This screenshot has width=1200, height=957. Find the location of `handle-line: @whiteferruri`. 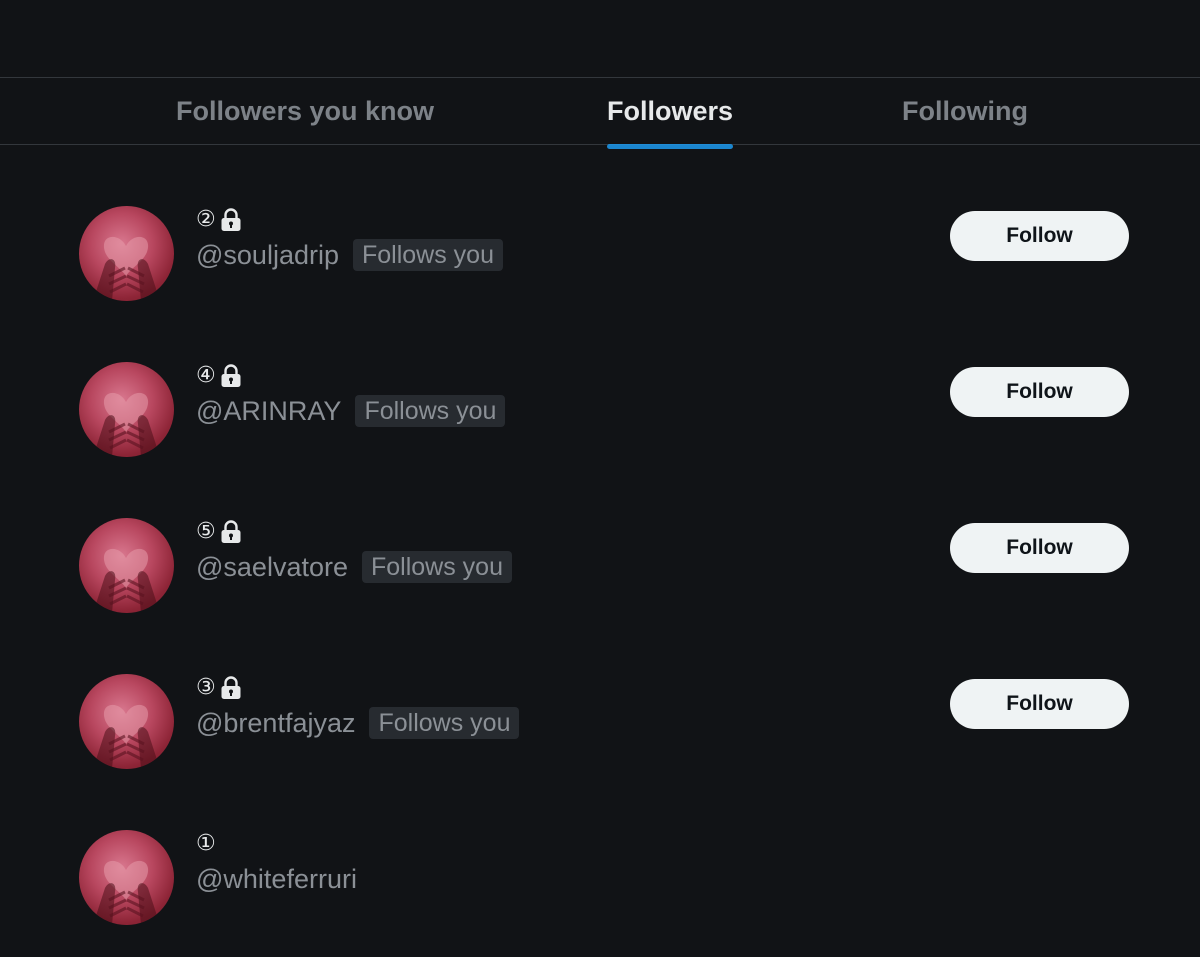

handle-line: @whiteferruri is located at coordinates (276, 879).